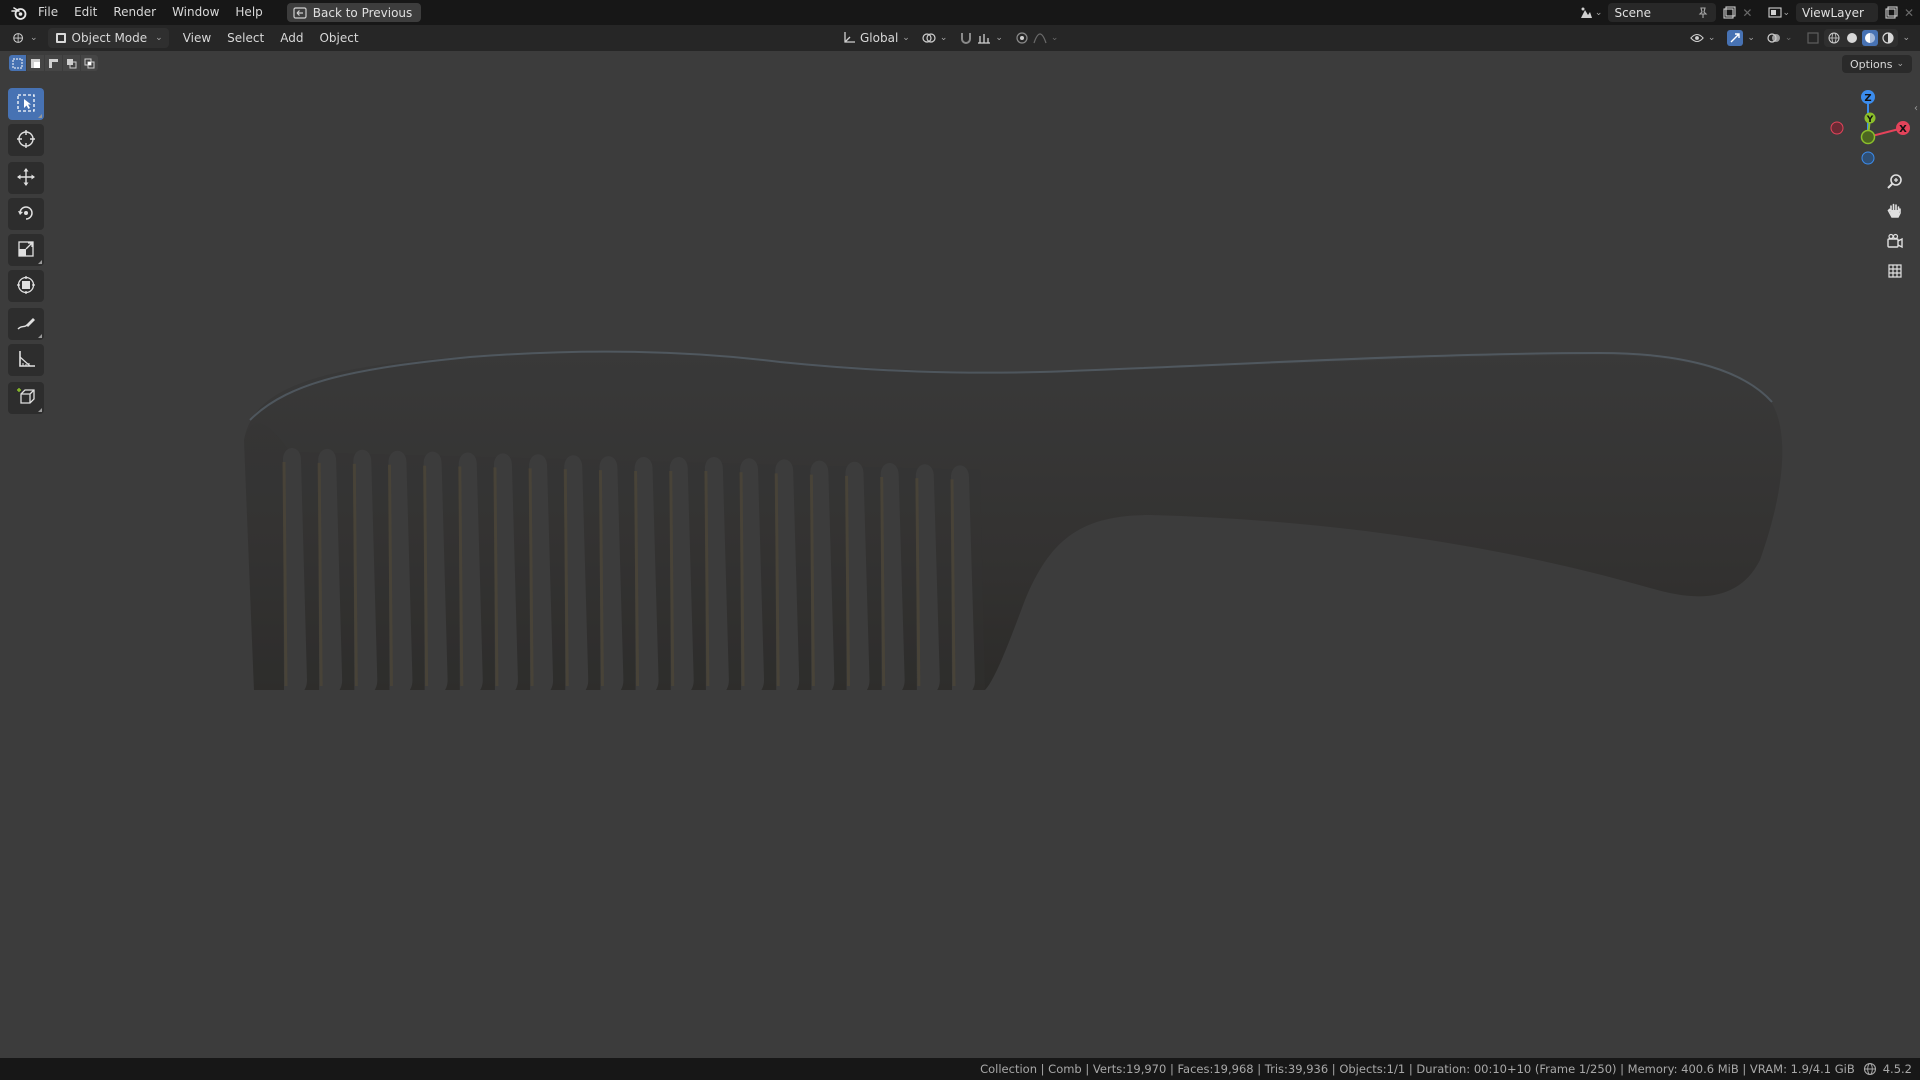 This screenshot has height=1080, width=1920. I want to click on add-cube-icon, so click(26, 398).